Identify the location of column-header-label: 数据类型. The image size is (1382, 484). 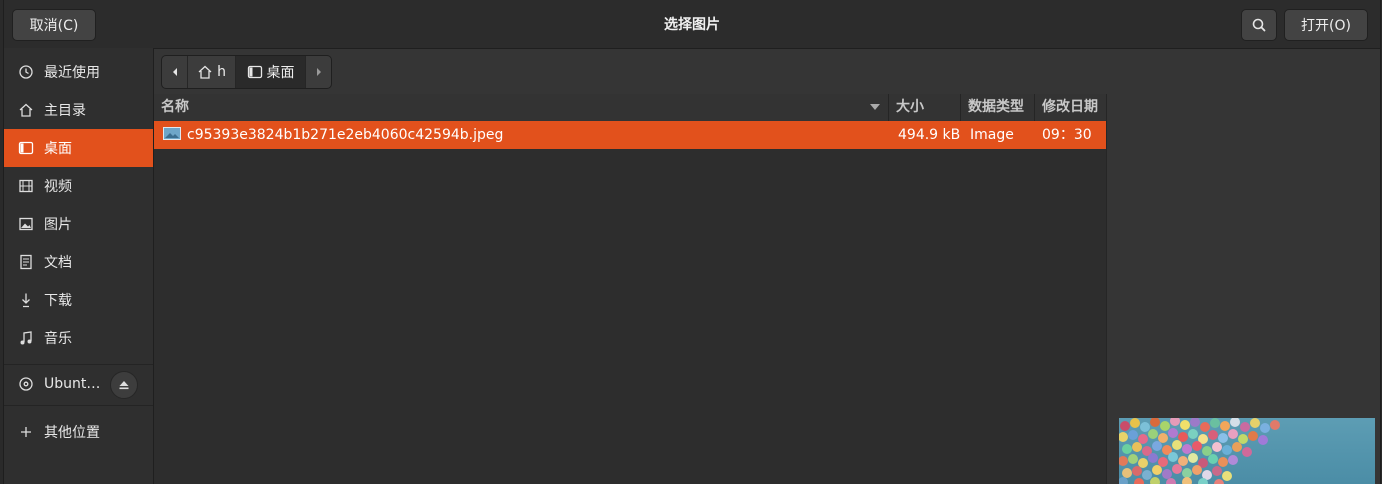
(996, 107).